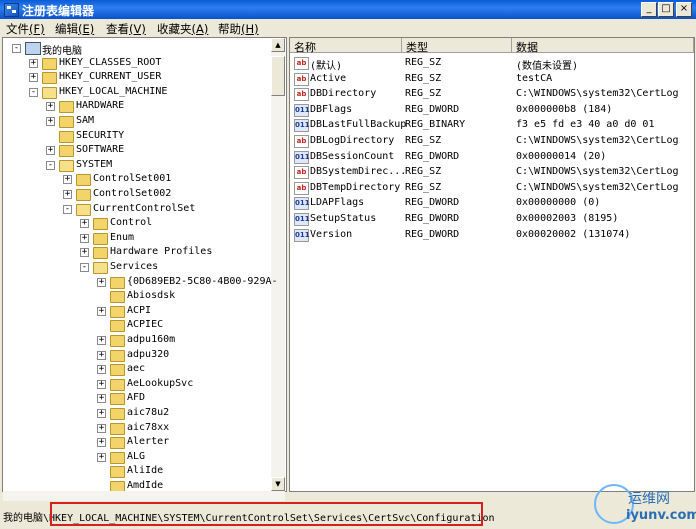 This screenshot has width=696, height=529. Describe the element at coordinates (136, 340) in the screenshot. I see `tree-node: + adpu160m` at that location.